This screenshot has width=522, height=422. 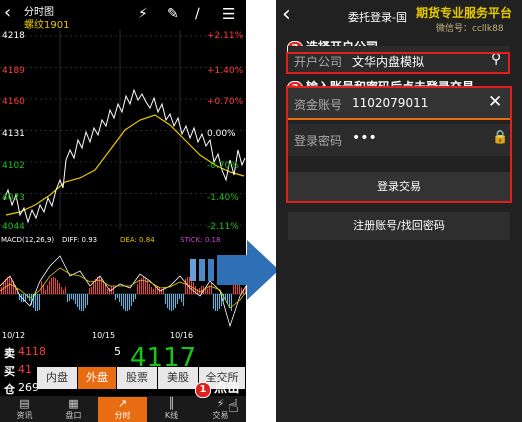 What do you see at coordinates (228, 14) in the screenshot?
I see `list-icon: ☰` at bounding box center [228, 14].